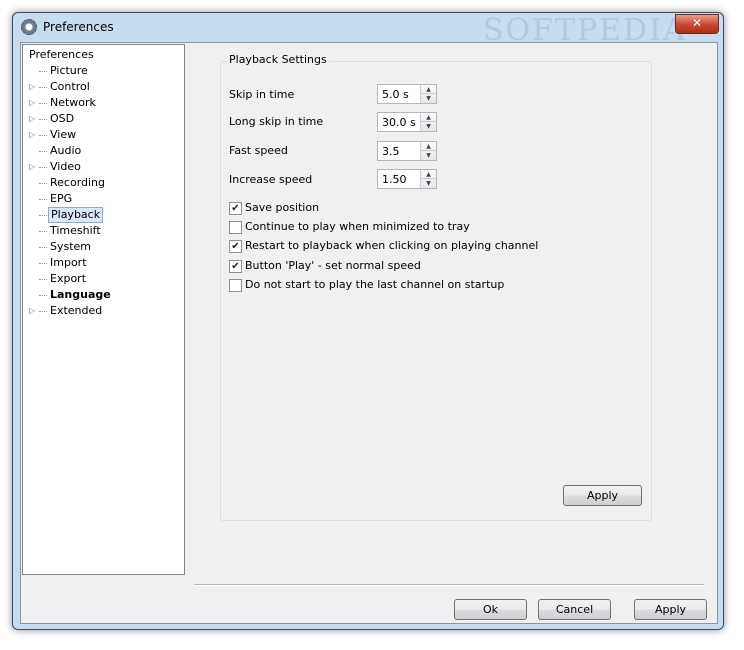 The image size is (744, 650). Describe the element at coordinates (670, 609) in the screenshot. I see `apply-button: Apply` at that location.